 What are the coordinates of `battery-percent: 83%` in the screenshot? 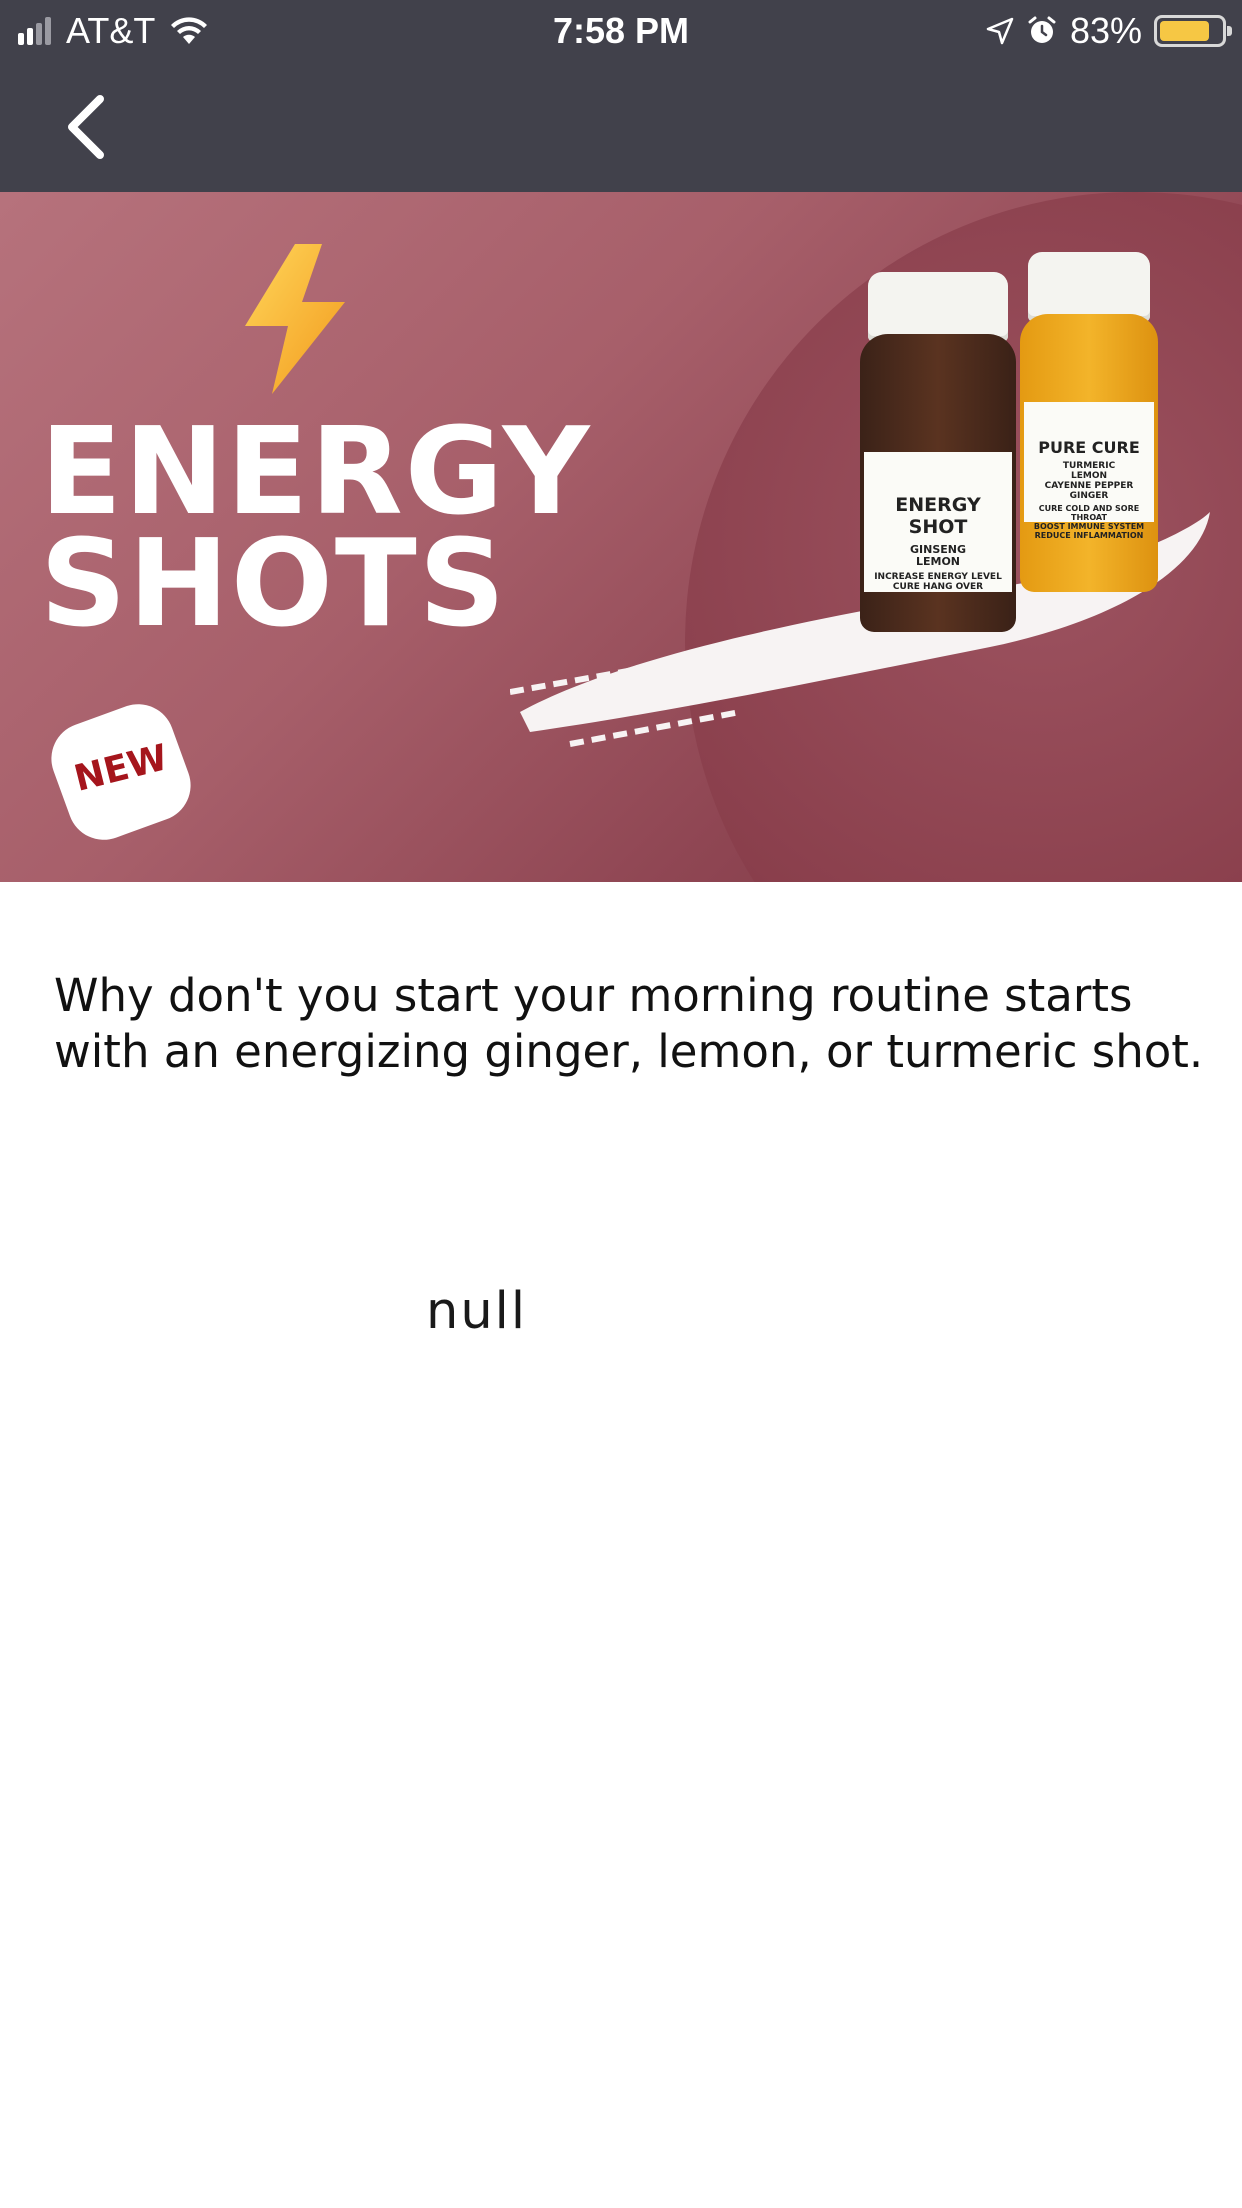 It's located at (1105, 30).